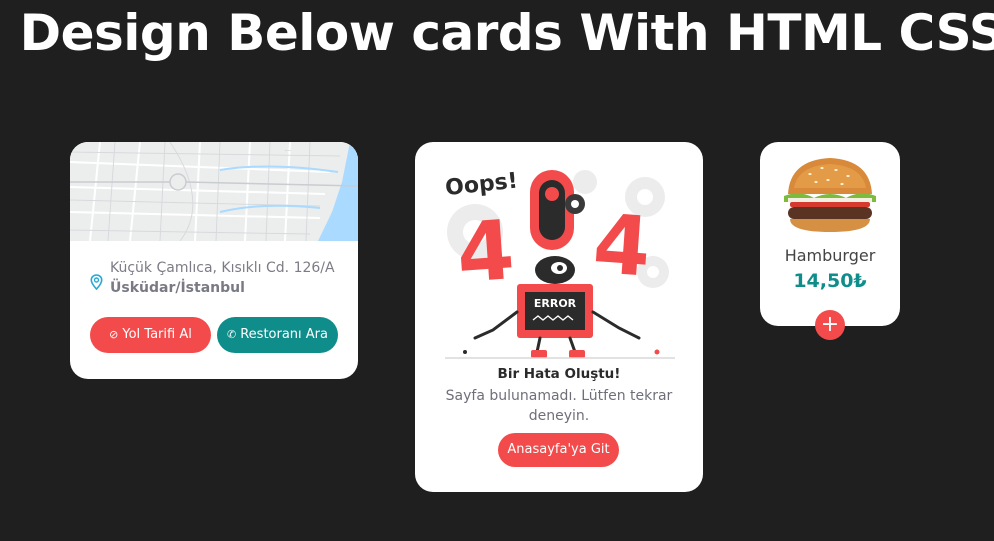 This screenshot has width=994, height=541. What do you see at coordinates (559, 406) in the screenshot?
I see `error-description: Sayfa bulunamadı. Lütfen tekrar deneyin.` at bounding box center [559, 406].